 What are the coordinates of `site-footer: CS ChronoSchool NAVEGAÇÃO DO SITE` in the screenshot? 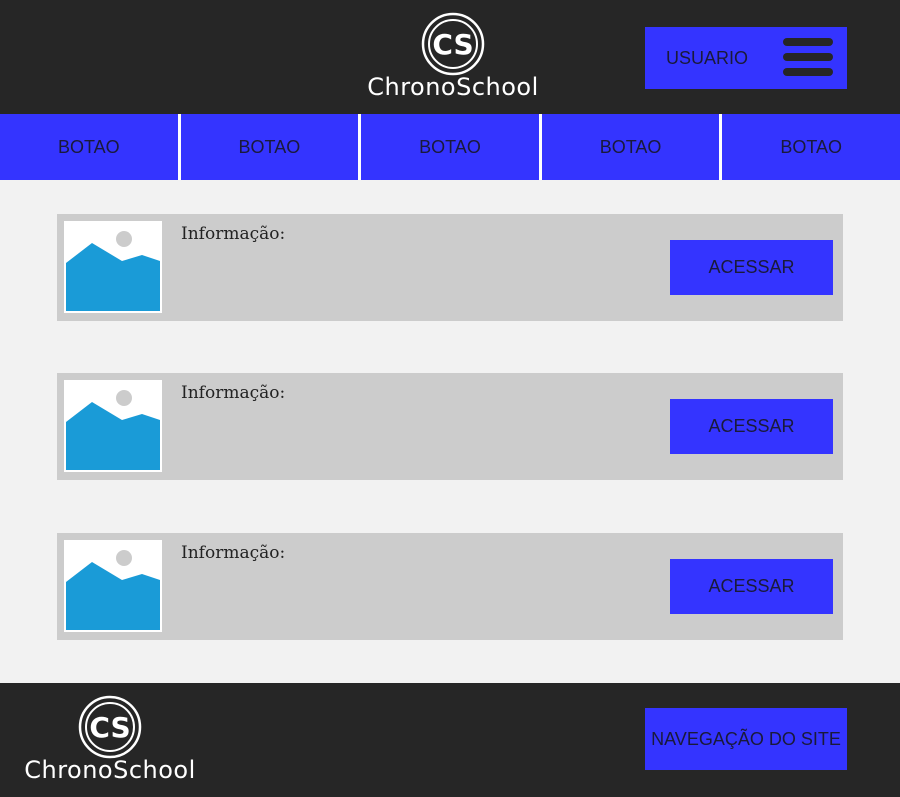 It's located at (450, 740).